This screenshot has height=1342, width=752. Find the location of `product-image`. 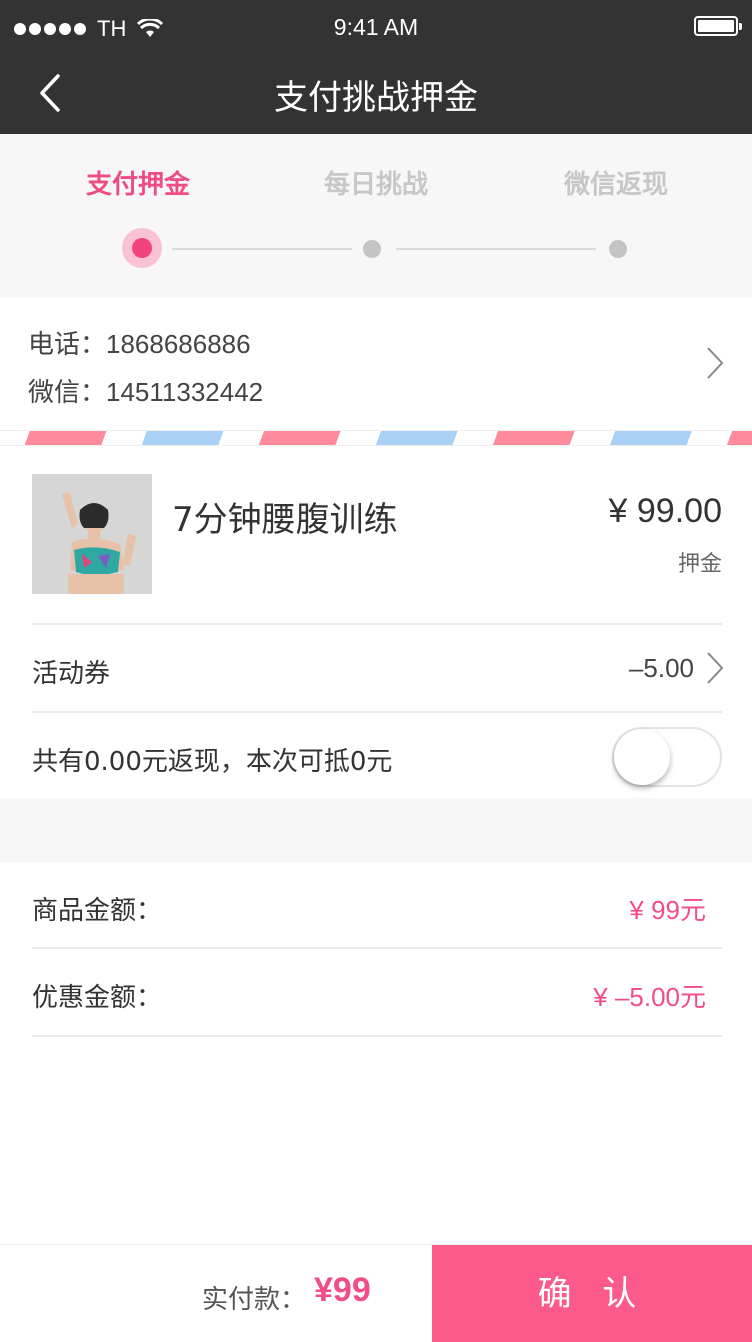

product-image is located at coordinates (92, 534).